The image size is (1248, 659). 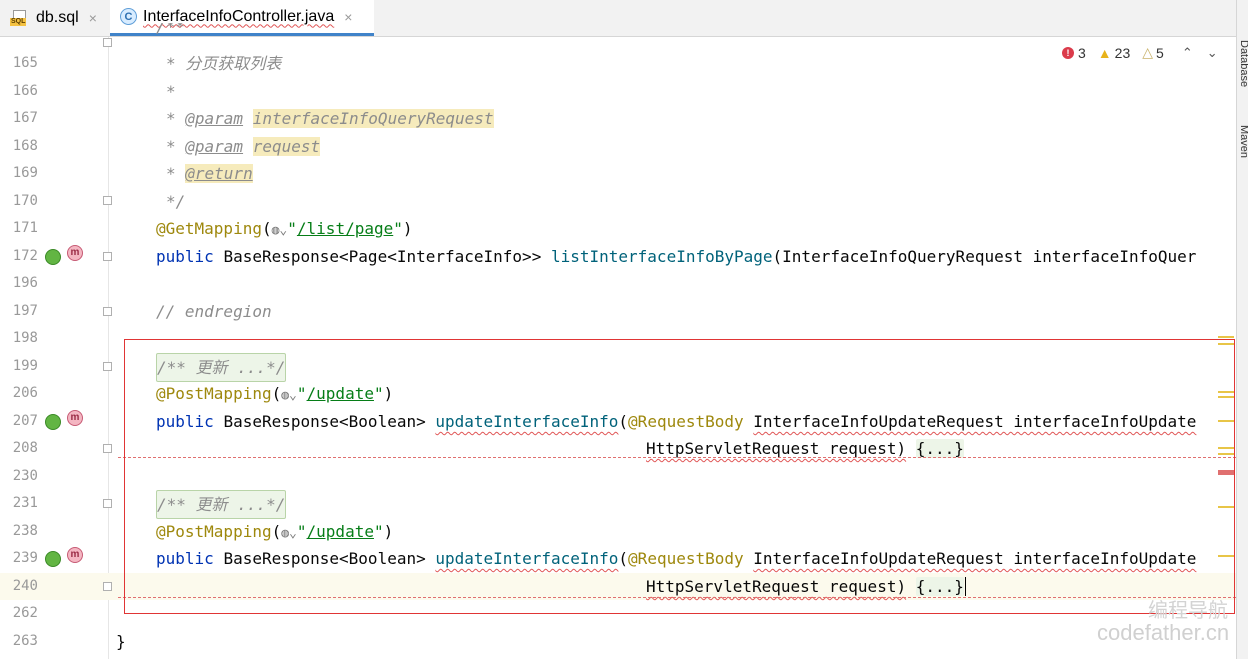 What do you see at coordinates (166, 146) in the screenshot?
I see `code-line: 168 * @param request` at bounding box center [166, 146].